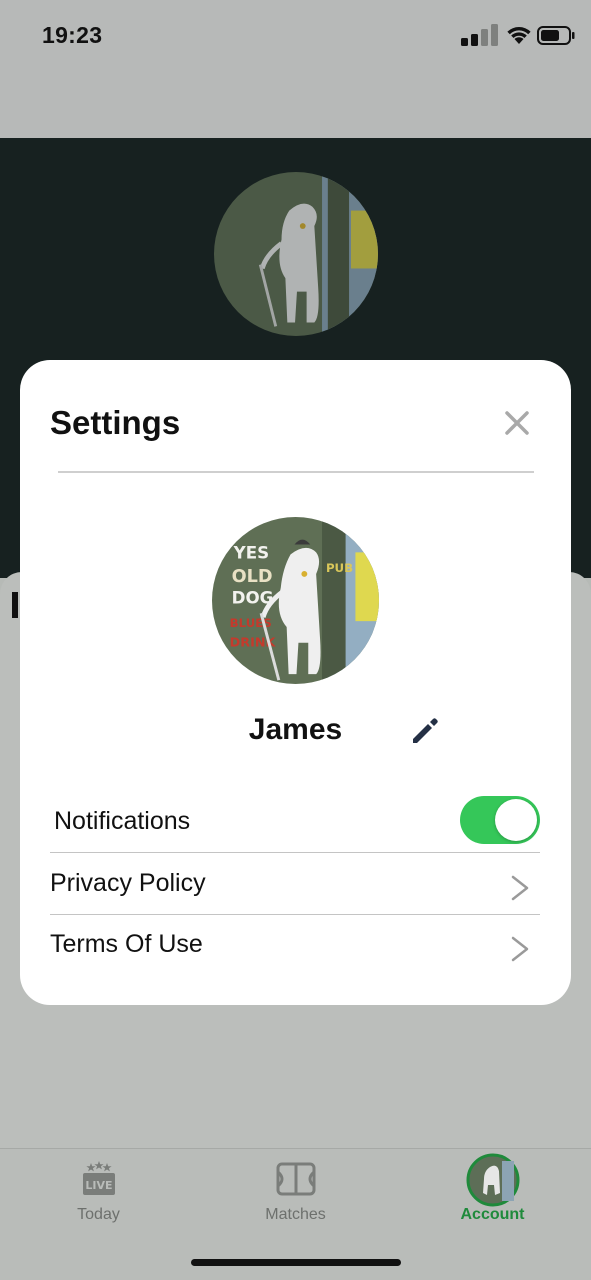  Describe the element at coordinates (295, 946) in the screenshot. I see `terms-of-use-row: Terms Of Use` at that location.